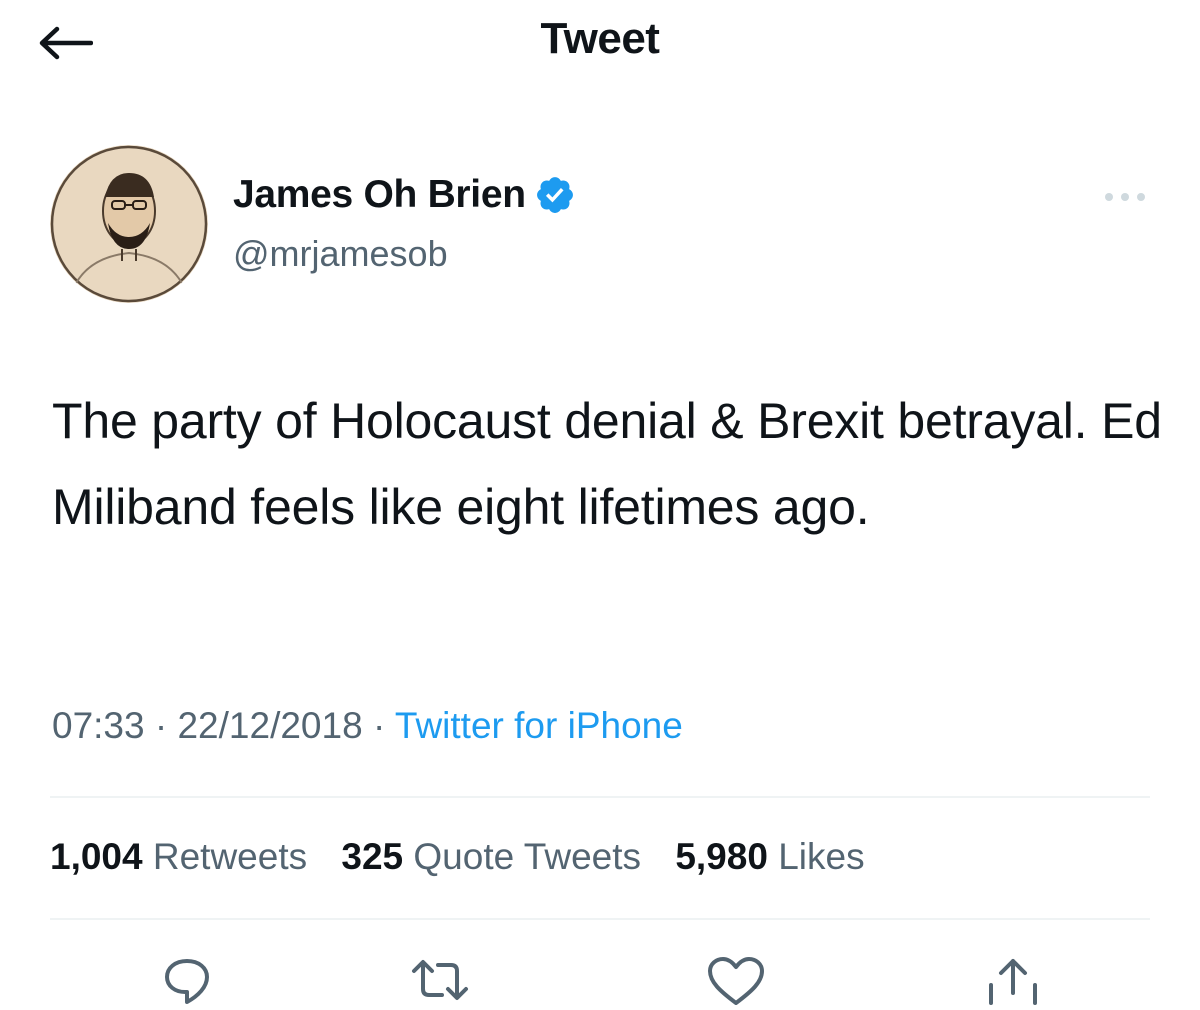  I want to click on reply-icon, so click(187, 981).